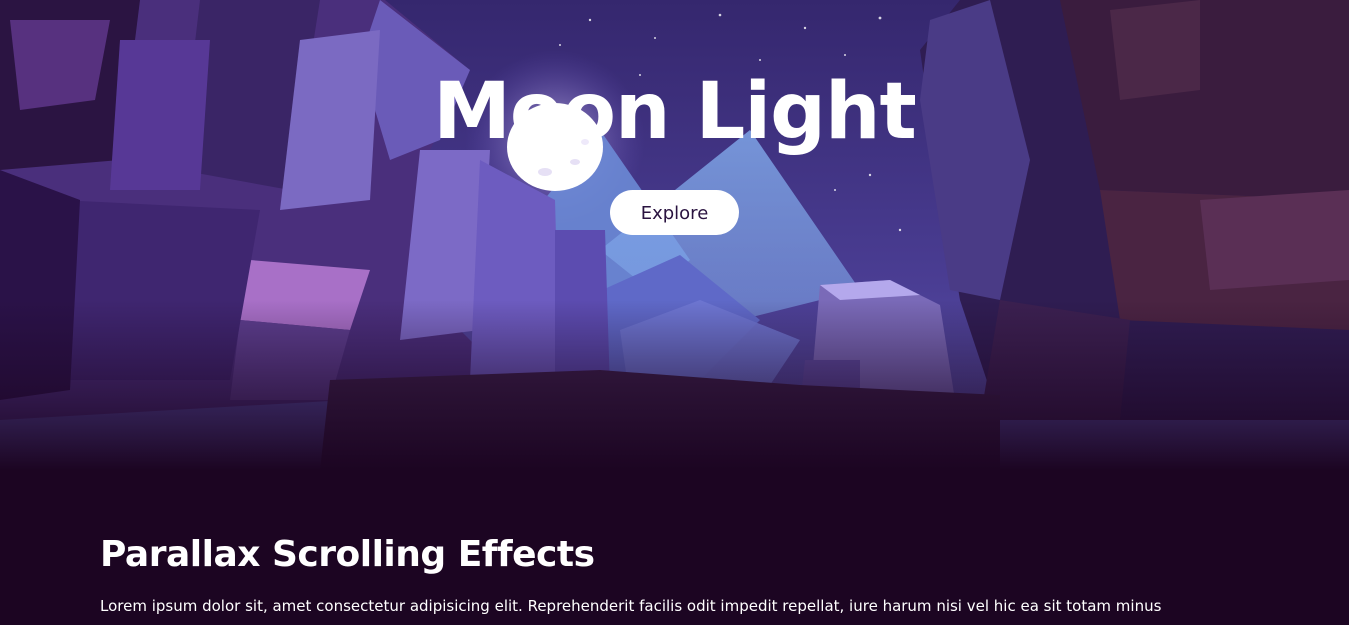  What do you see at coordinates (555, 147) in the screenshot?
I see `moon-icon` at bounding box center [555, 147].